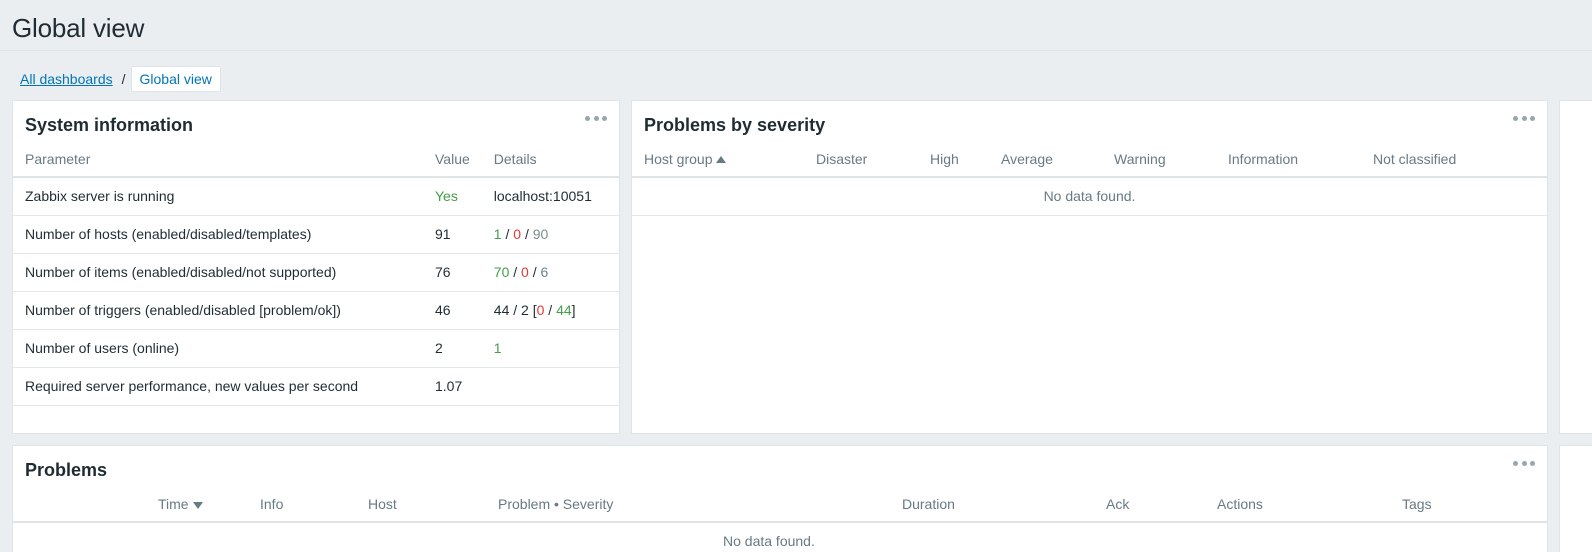 Image resolution: width=1592 pixels, height=552 pixels. What do you see at coordinates (452, 348) in the screenshot?
I see `value-cell: 2` at bounding box center [452, 348].